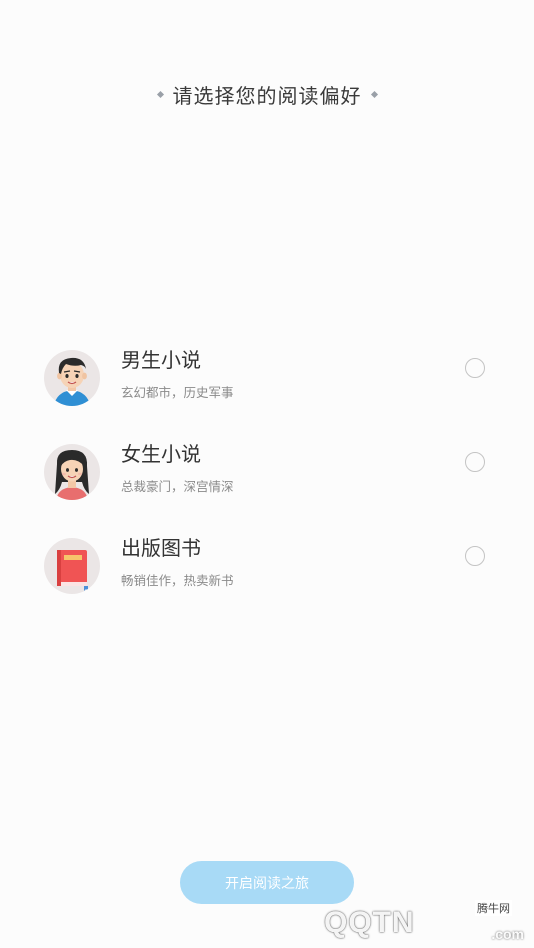 This screenshot has height=948, width=534. Describe the element at coordinates (161, 454) in the screenshot. I see `option-title: 女生小说` at that location.